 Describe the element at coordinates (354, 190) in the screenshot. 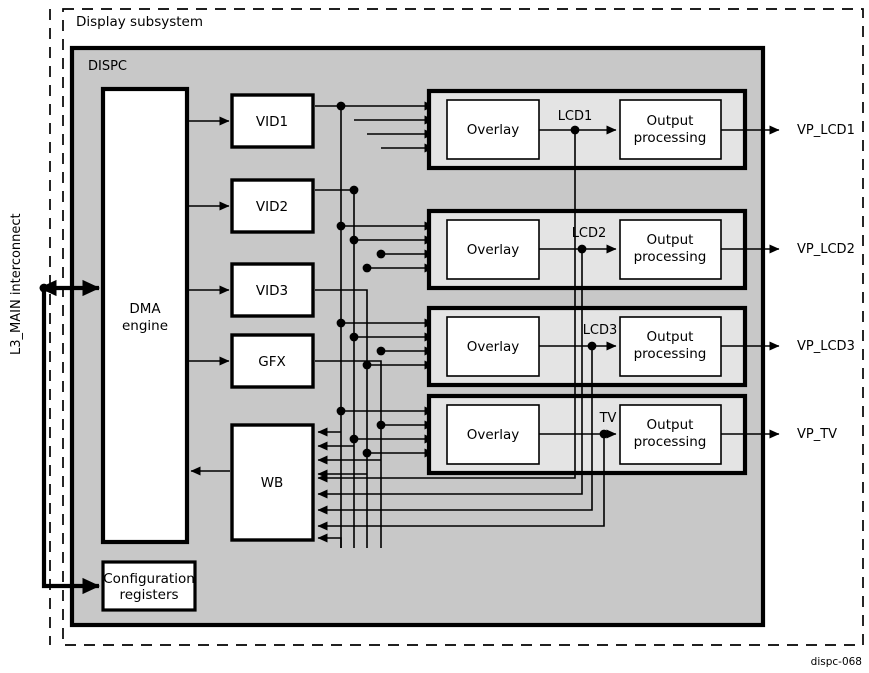

I see `xbar-dot-vid2-tap` at that location.